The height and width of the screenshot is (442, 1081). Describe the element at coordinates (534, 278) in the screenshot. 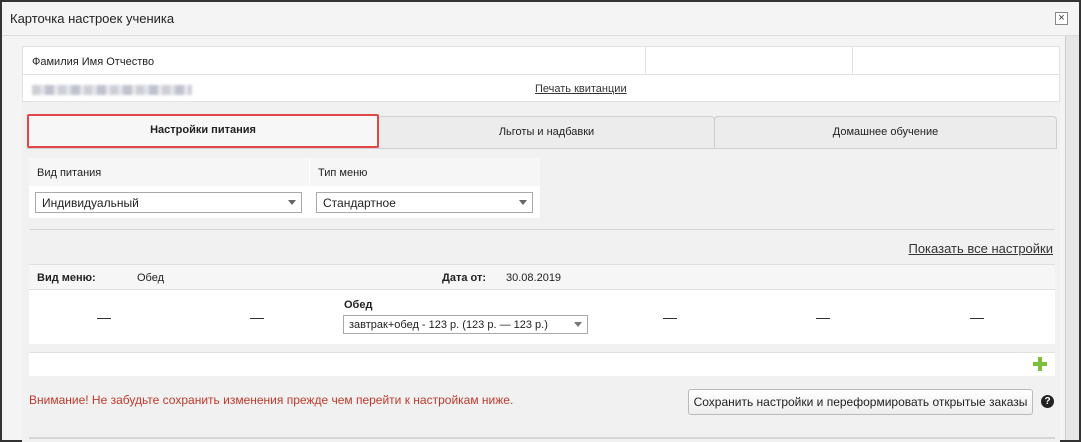

I see `date-from-value: 30.08.2019` at that location.